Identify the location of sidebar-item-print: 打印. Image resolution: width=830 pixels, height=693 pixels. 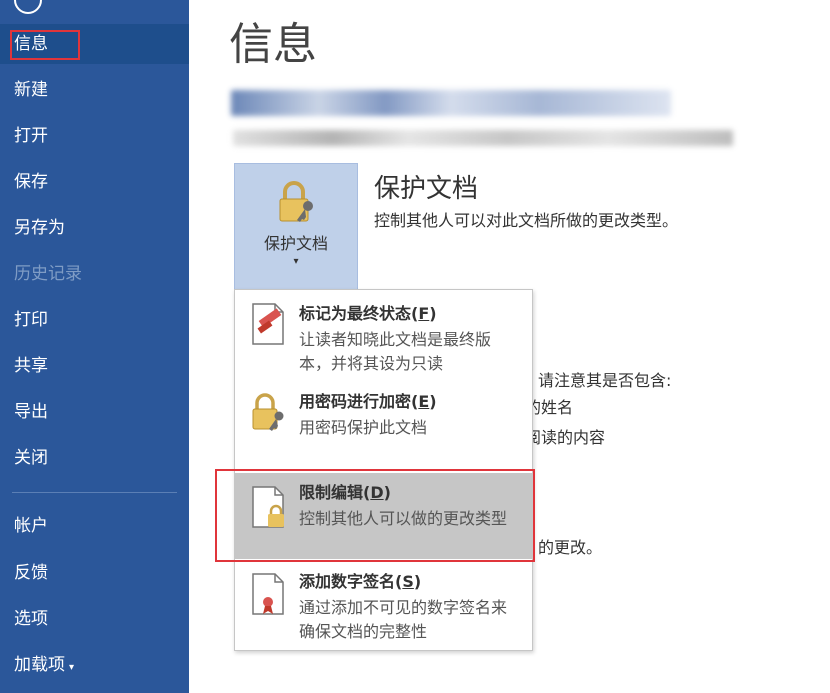
(94, 320).